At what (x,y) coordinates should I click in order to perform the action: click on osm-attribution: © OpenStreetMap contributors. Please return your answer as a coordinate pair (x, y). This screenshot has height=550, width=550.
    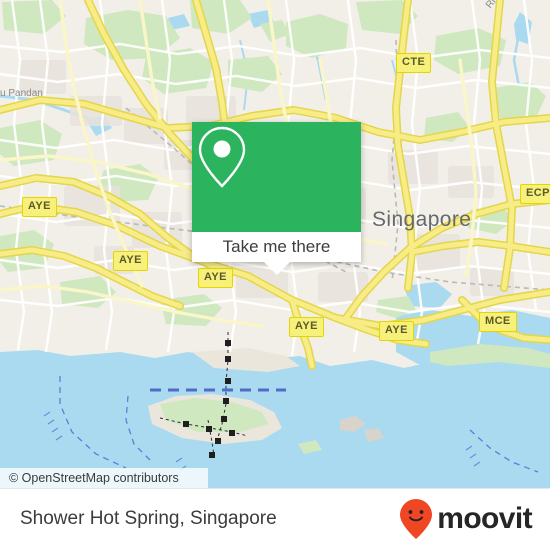
    Looking at the image, I should click on (104, 478).